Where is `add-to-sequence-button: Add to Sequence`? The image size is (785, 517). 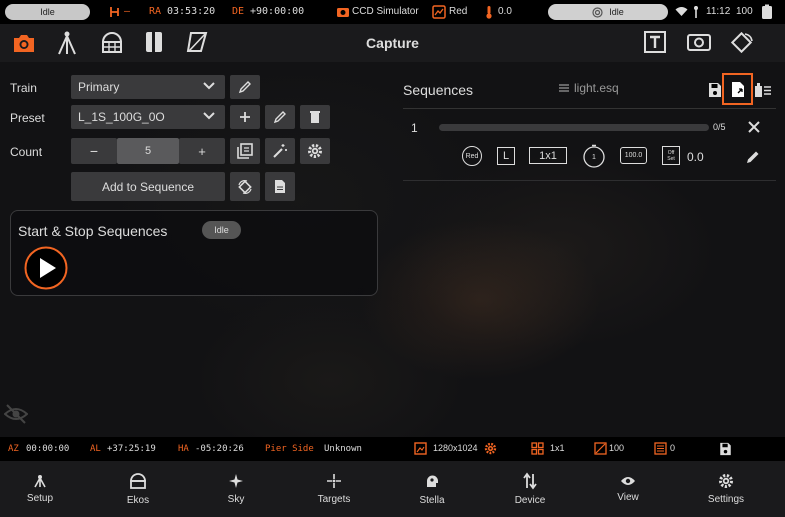
add-to-sequence-button: Add to Sequence is located at coordinates (148, 186).